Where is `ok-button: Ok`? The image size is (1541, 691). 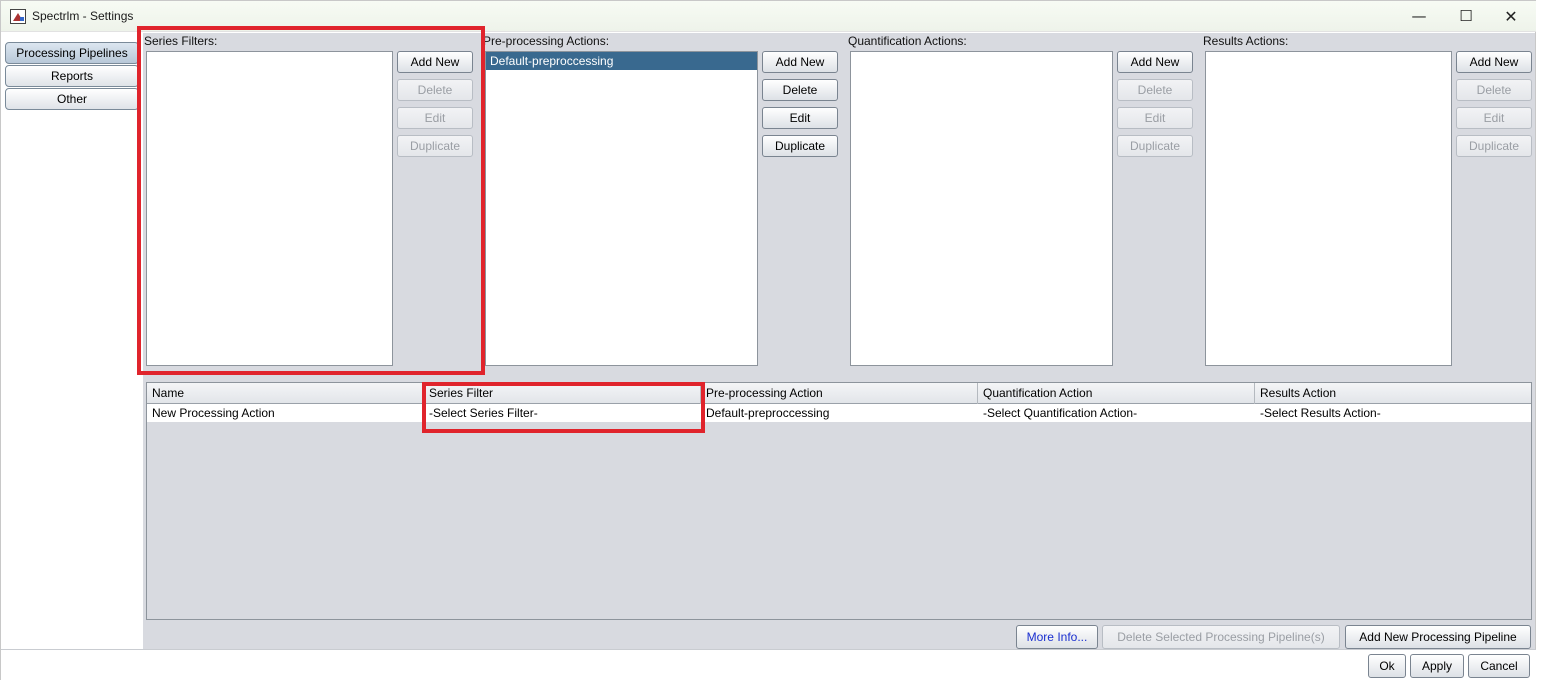
ok-button: Ok is located at coordinates (1387, 666).